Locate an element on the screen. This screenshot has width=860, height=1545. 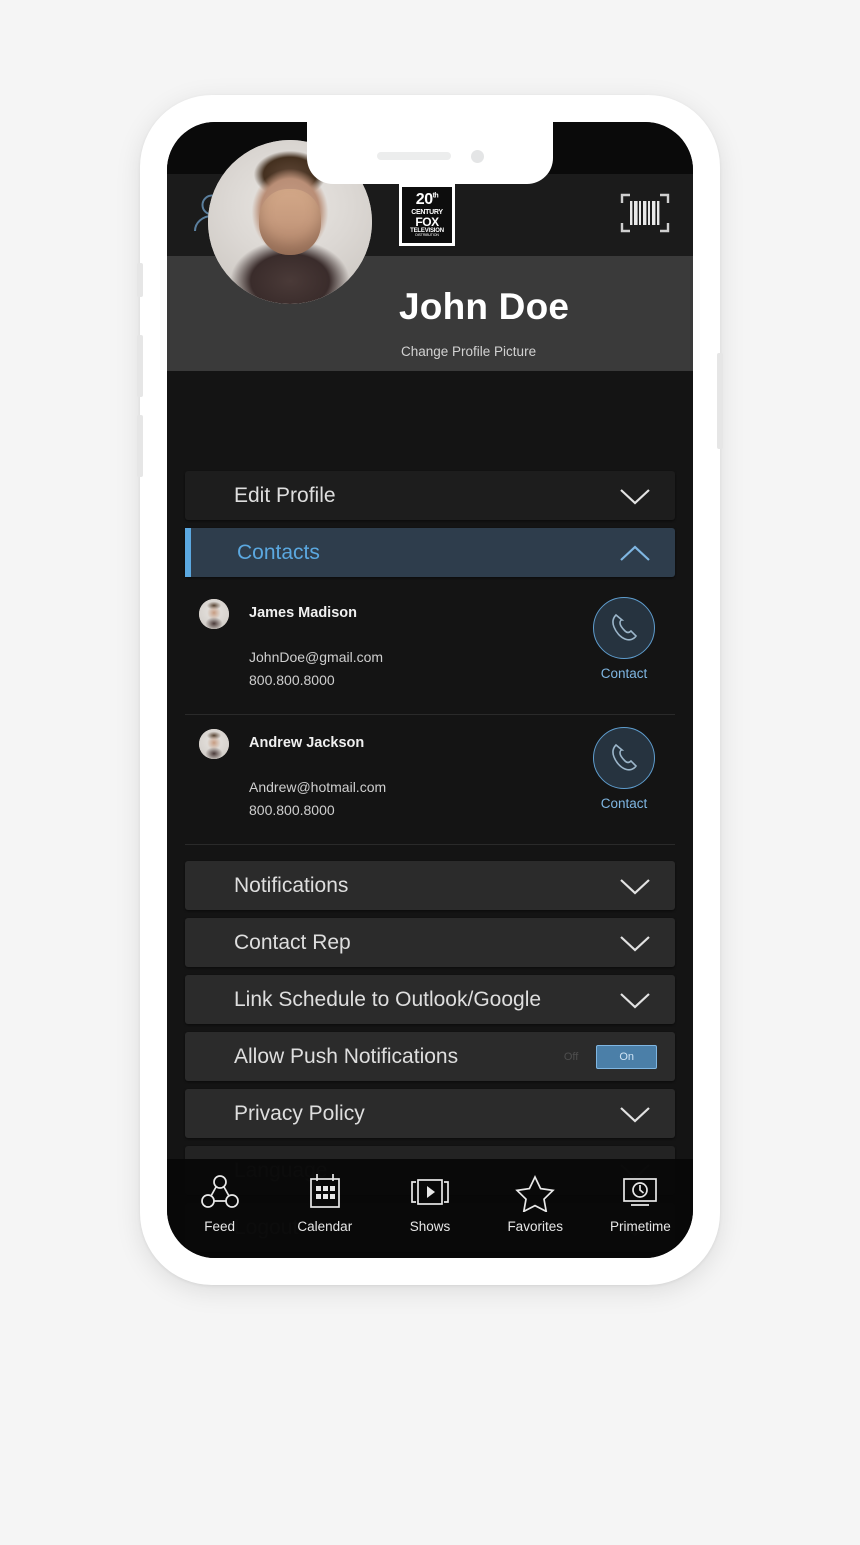
logo-line-4: FOX is located at coordinates (427, 222).